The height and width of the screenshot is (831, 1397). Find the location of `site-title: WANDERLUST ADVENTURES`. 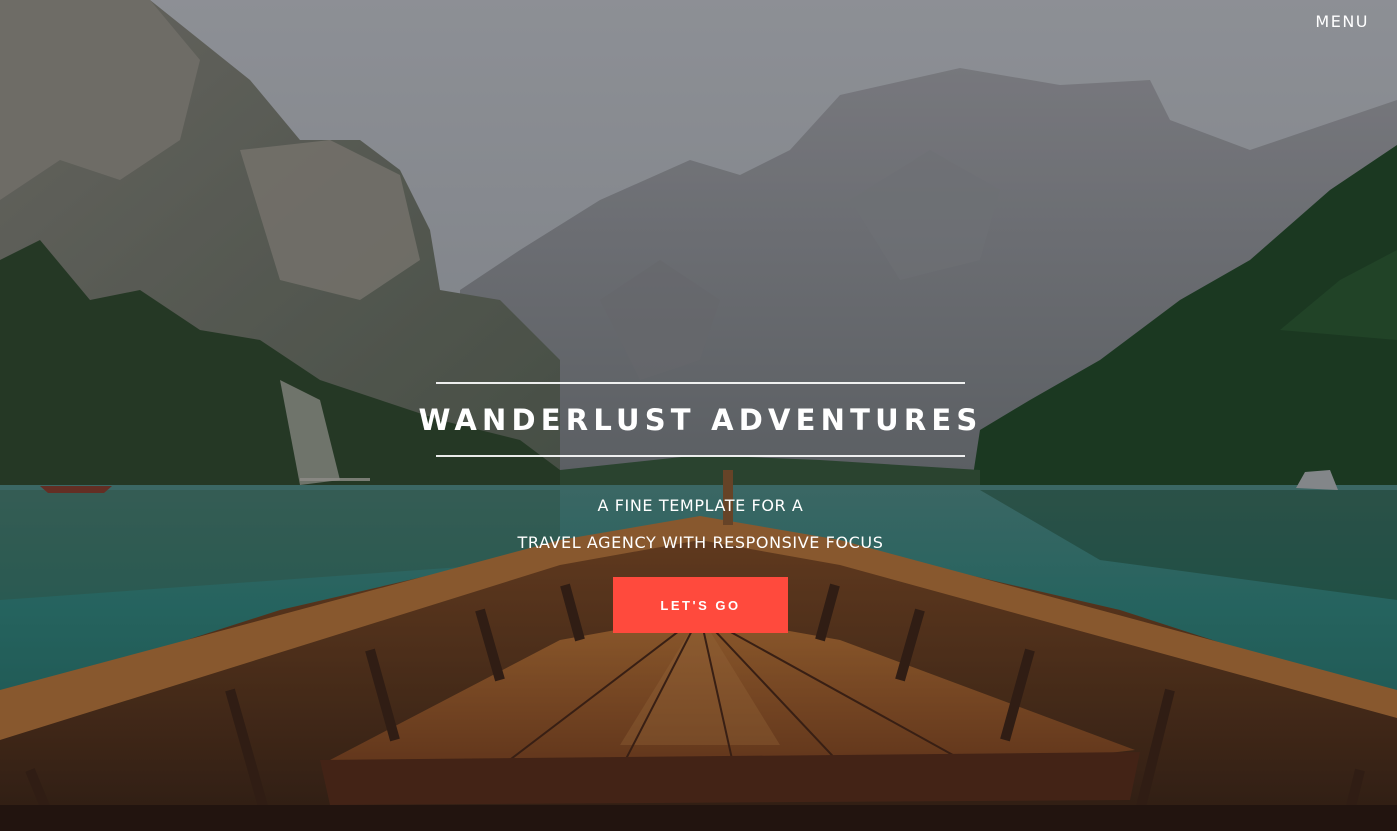

site-title: WANDERLUST ADVENTURES is located at coordinates (700, 419).